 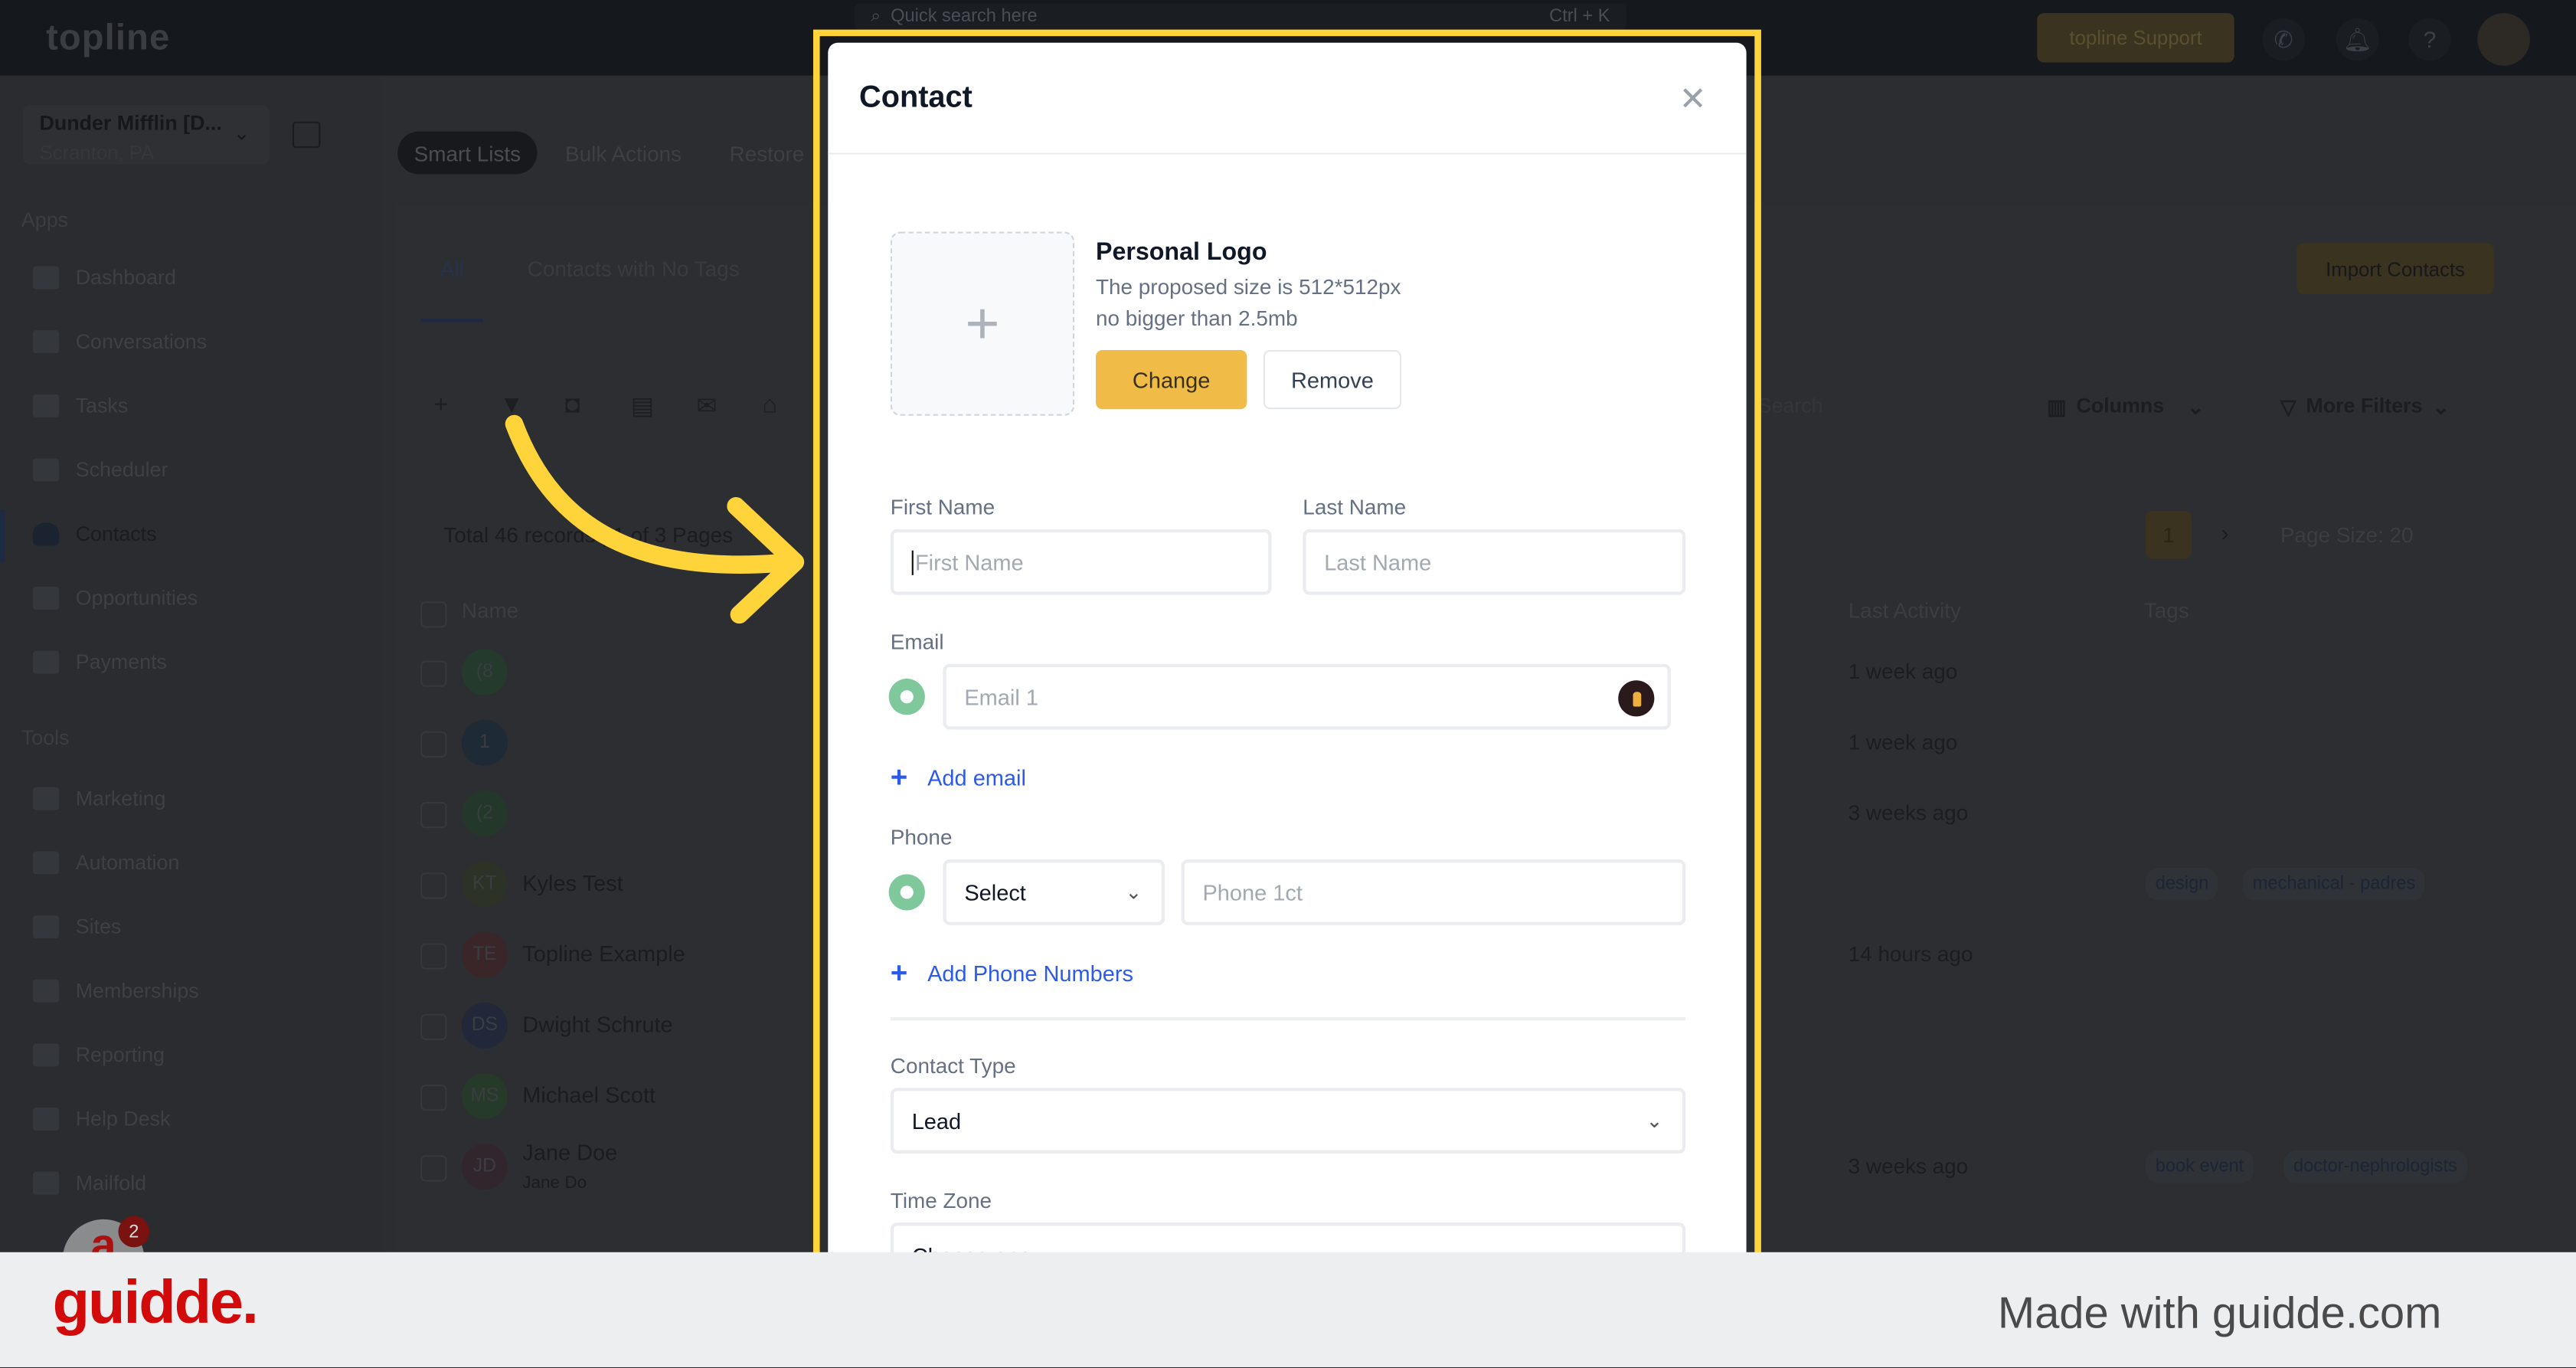 What do you see at coordinates (921, 837) in the screenshot?
I see `phone-label: Phone` at bounding box center [921, 837].